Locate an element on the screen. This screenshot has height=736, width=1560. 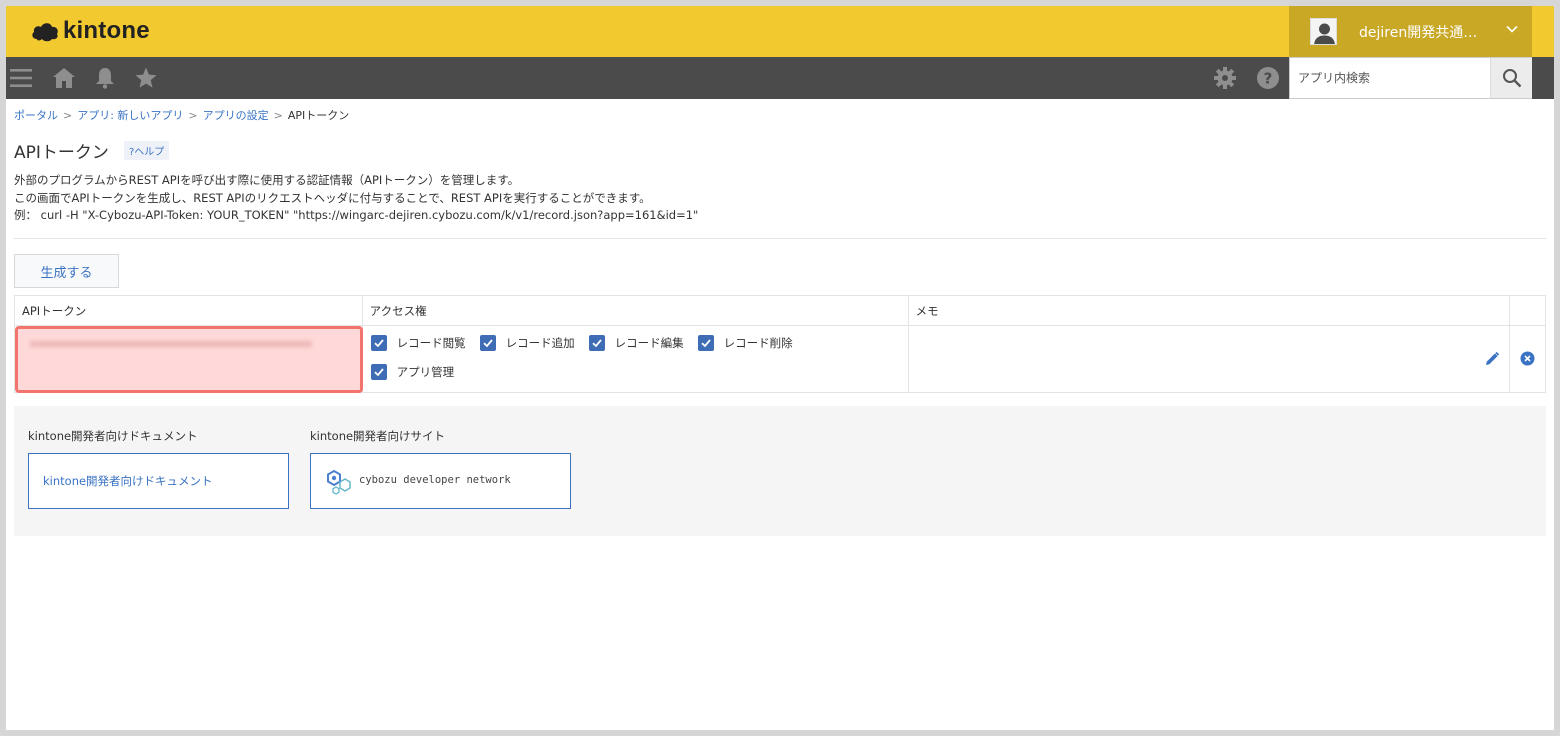
cybozu-developer-network-link: cybozu developer network is located at coordinates (440, 481).